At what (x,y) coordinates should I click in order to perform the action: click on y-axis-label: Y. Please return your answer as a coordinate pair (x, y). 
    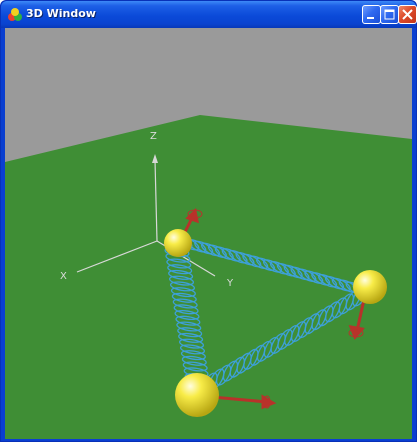
    Looking at the image, I should click on (230, 283).